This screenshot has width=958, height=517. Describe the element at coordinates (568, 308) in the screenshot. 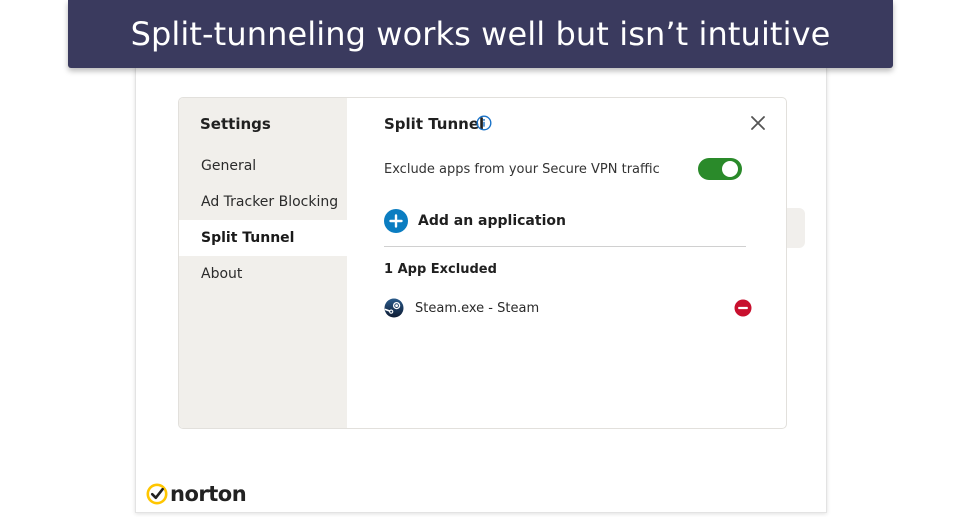

I see `excluded-app-row: Steam.exe - Steam` at that location.